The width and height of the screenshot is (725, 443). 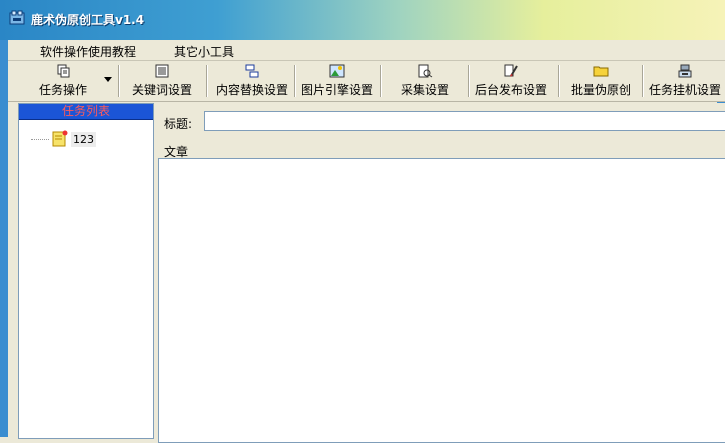 I want to click on window-title: 鹿术伪原创工具v1.4, so click(x=88, y=20).